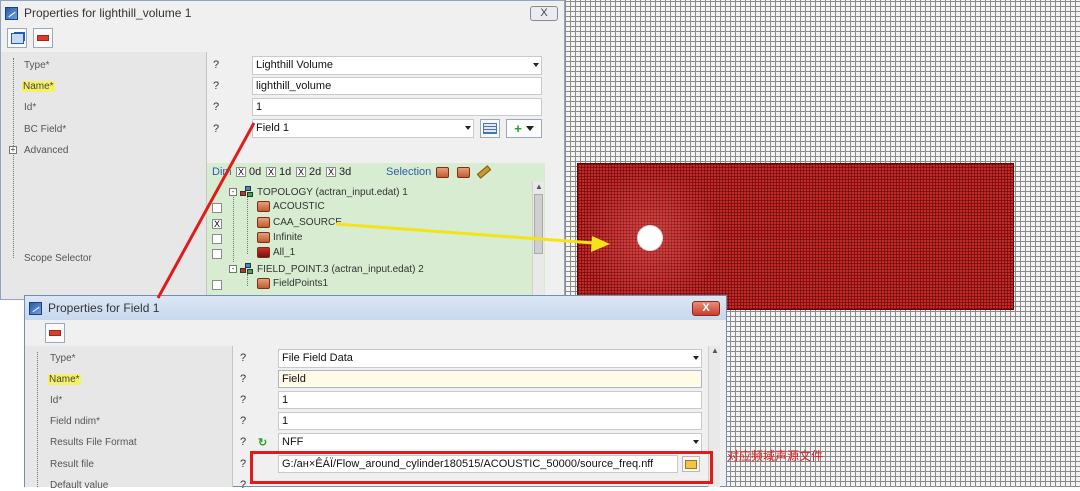 This screenshot has height=491, width=1080. I want to click on type-select: Lighthill Volume, so click(397, 65).